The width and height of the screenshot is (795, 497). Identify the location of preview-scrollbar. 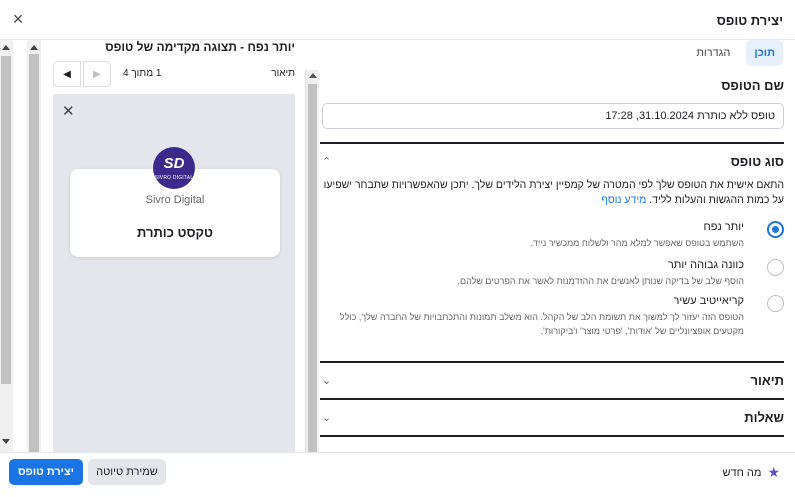
(34, 246).